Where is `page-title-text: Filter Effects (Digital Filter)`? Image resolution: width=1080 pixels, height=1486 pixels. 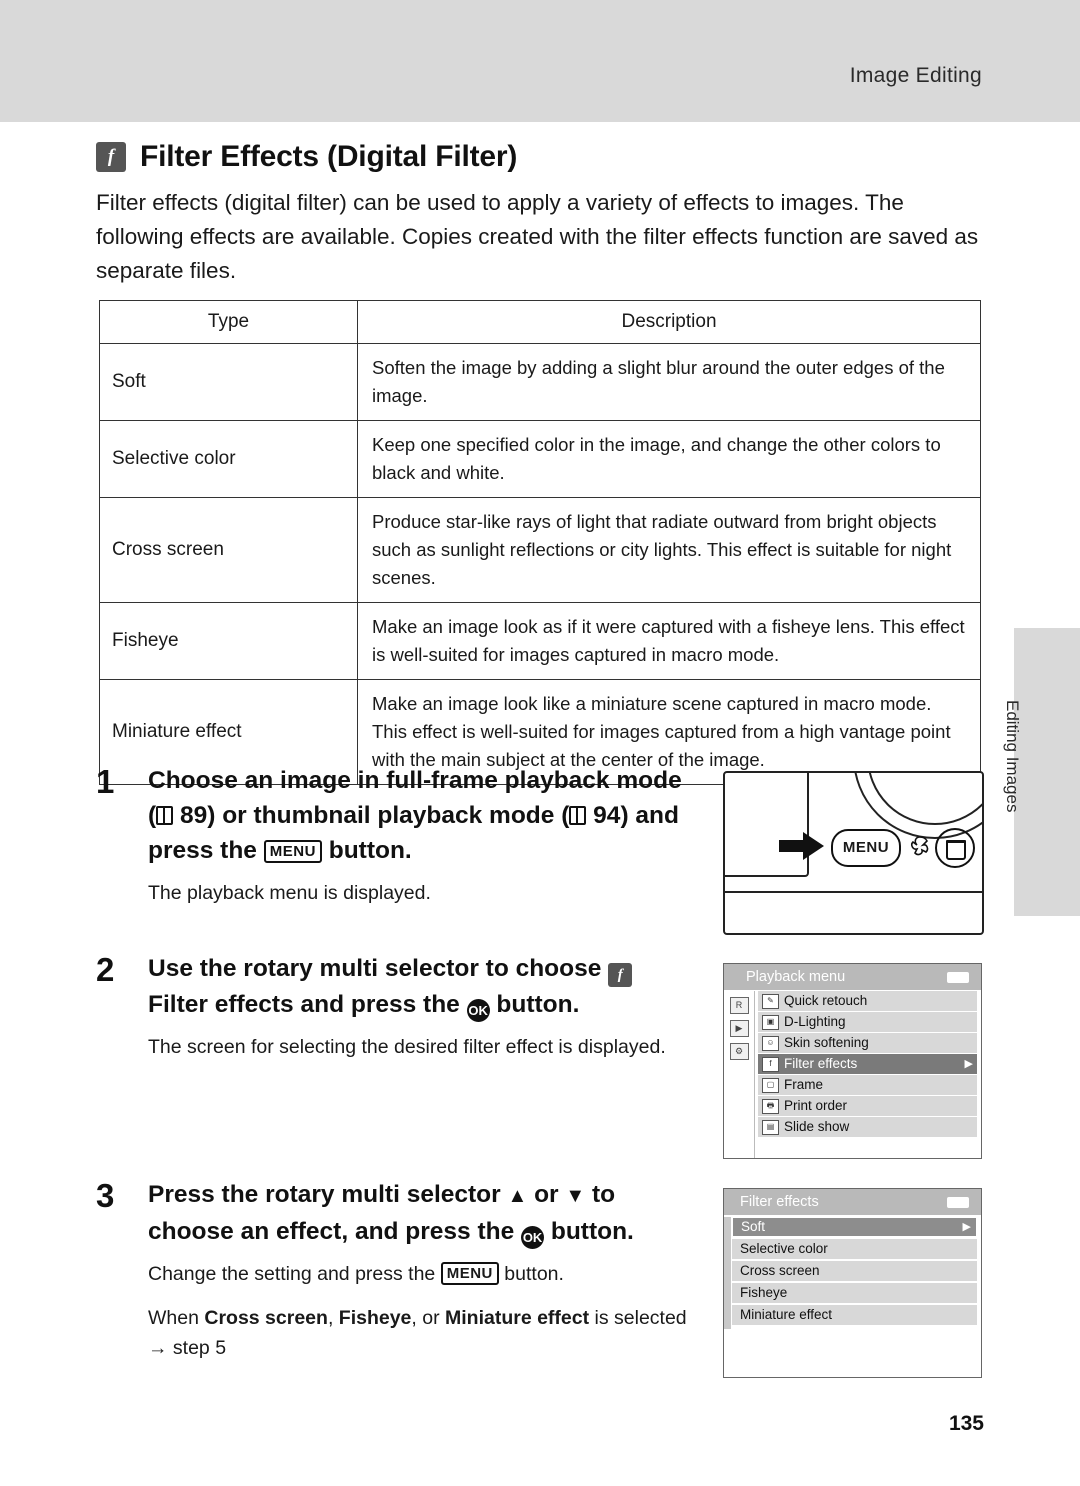
page-title-text: Filter Effects (Digital Filter) is located at coordinates (329, 156).